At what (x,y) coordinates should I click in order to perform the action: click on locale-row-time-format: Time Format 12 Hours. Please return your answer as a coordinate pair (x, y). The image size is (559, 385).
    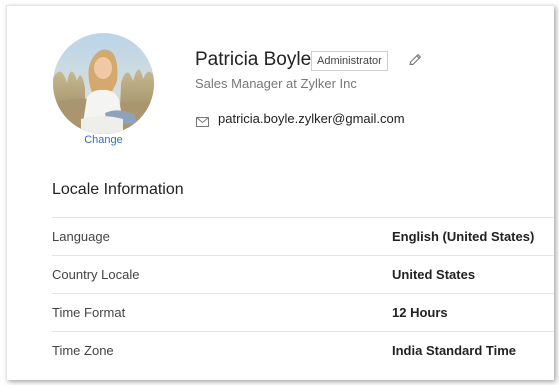
    Looking at the image, I should click on (303, 312).